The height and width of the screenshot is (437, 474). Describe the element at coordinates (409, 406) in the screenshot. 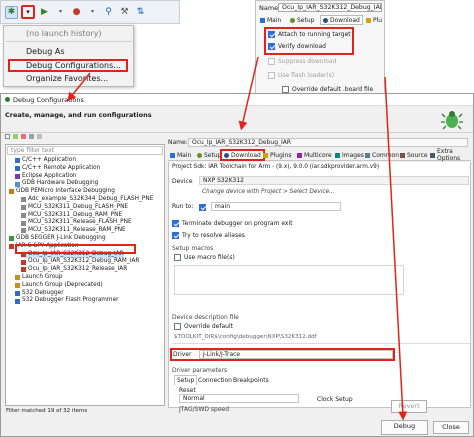

I see `revert-button: Revert` at that location.